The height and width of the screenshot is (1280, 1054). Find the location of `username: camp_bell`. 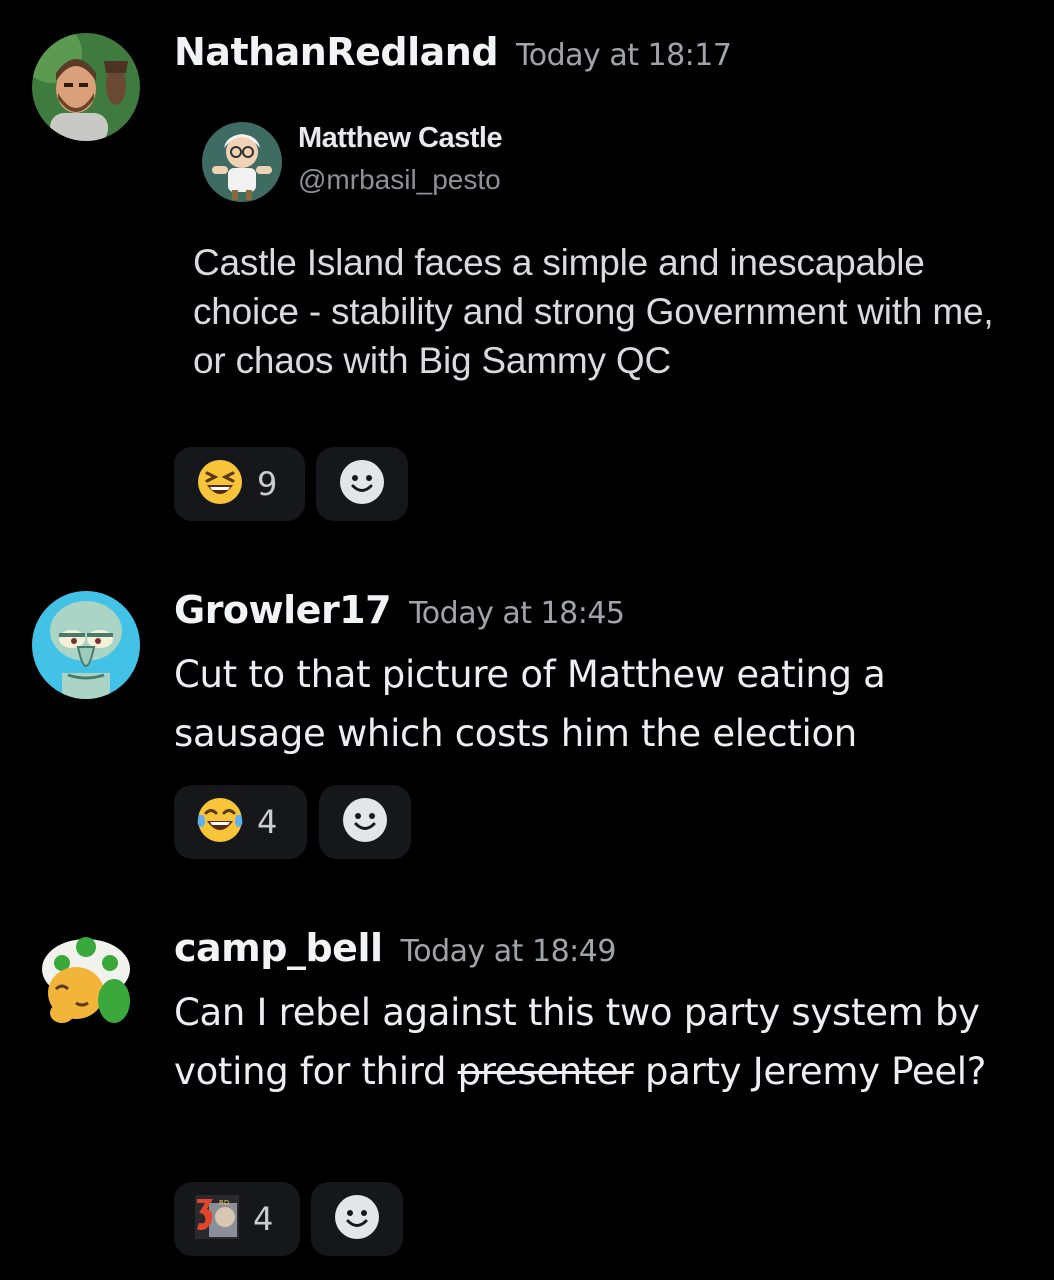

username: camp_bell is located at coordinates (278, 948).